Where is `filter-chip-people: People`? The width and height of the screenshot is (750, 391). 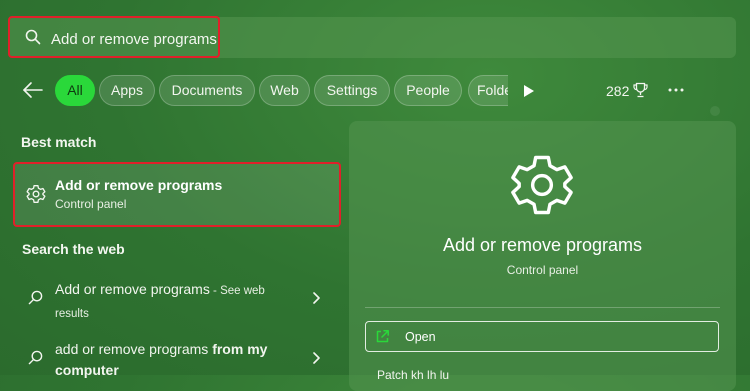
filter-chip-people: People is located at coordinates (428, 90).